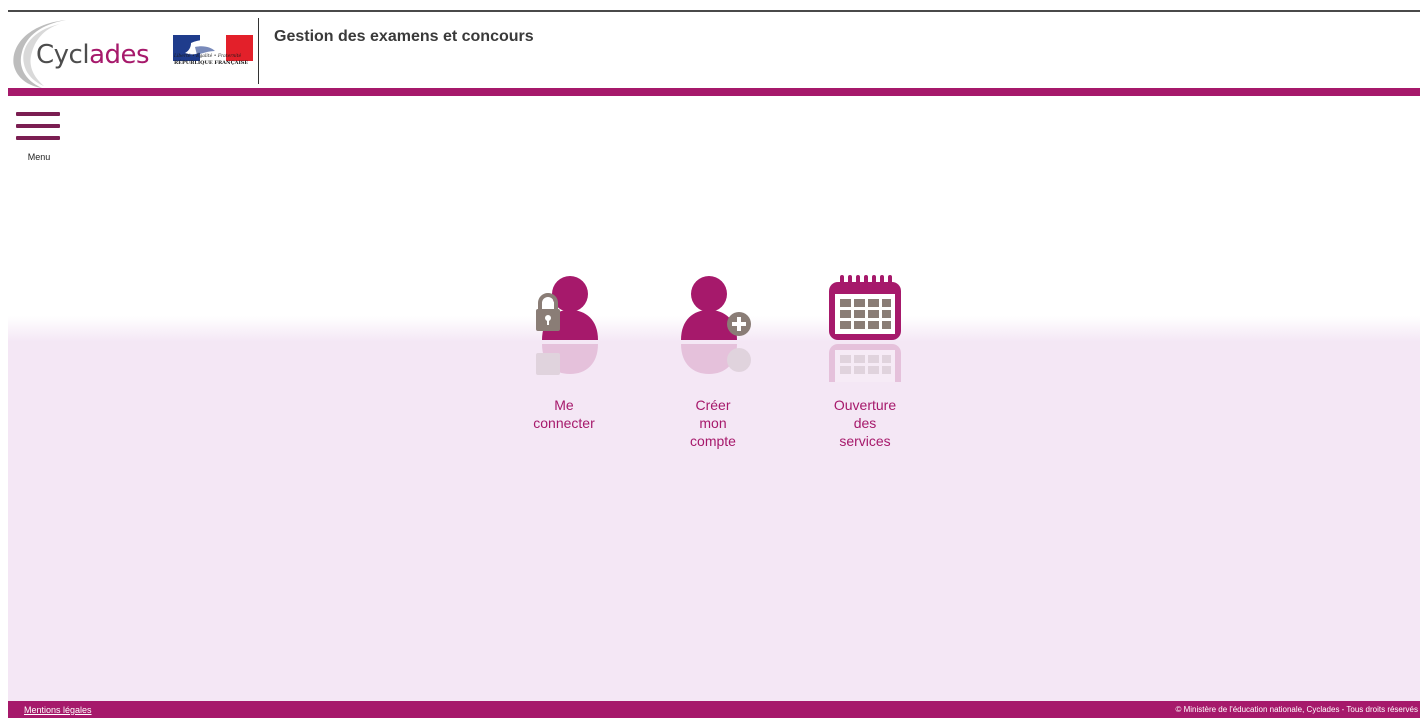 The height and width of the screenshot is (718, 1420). I want to click on republic-motto: Liberté • Égalité • Fraternité, so click(208, 56).